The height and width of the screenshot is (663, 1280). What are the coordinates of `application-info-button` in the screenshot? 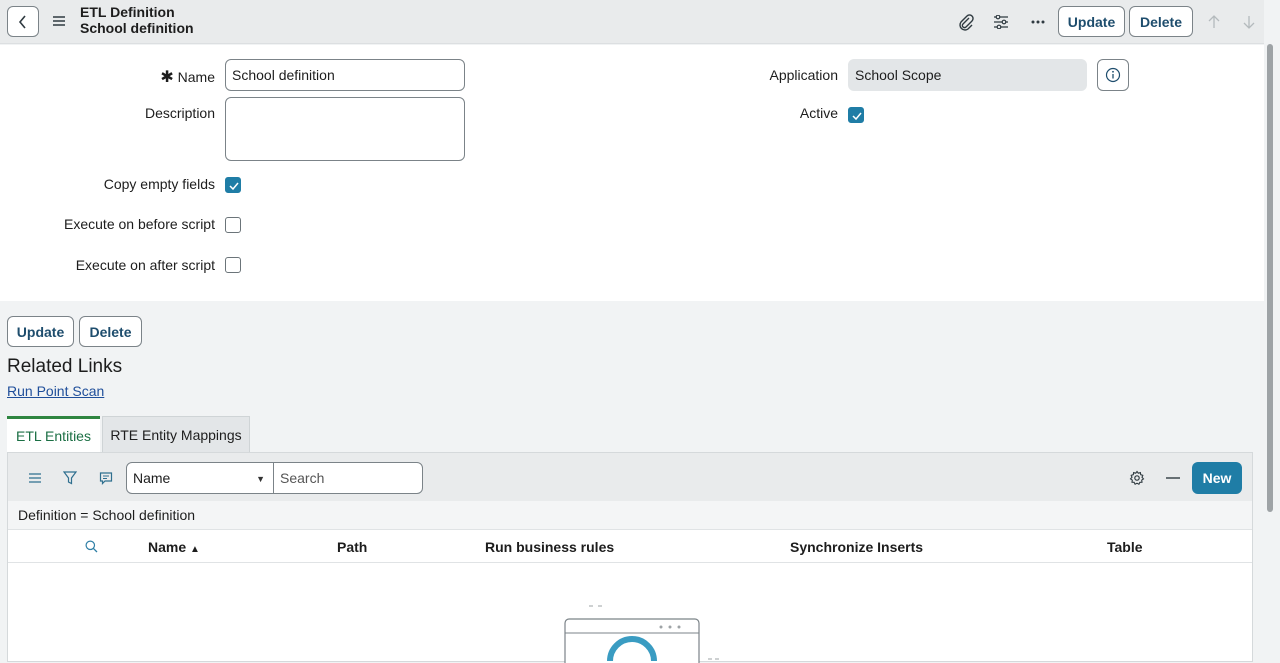 It's located at (1113, 75).